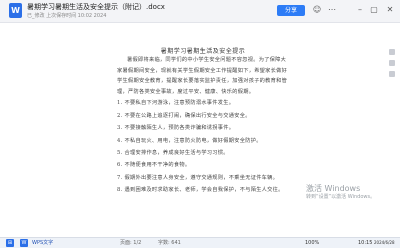 The image size is (400, 248). What do you see at coordinates (332, 10) in the screenshot?
I see `more-icon: ⋯` at bounding box center [332, 10].